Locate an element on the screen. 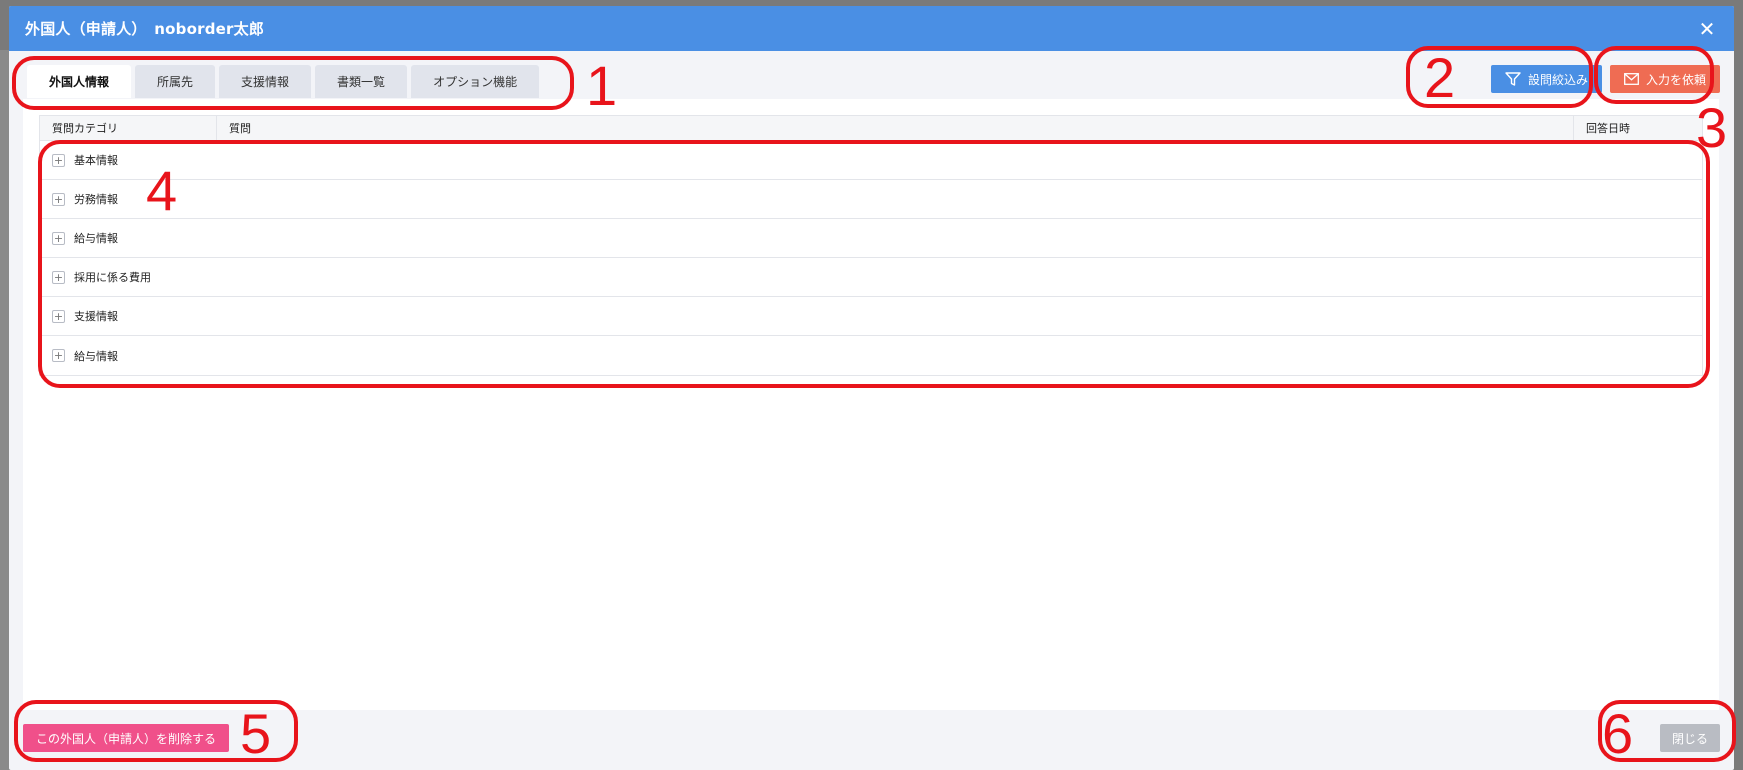  category-row: + 基本情報 is located at coordinates (871, 160).